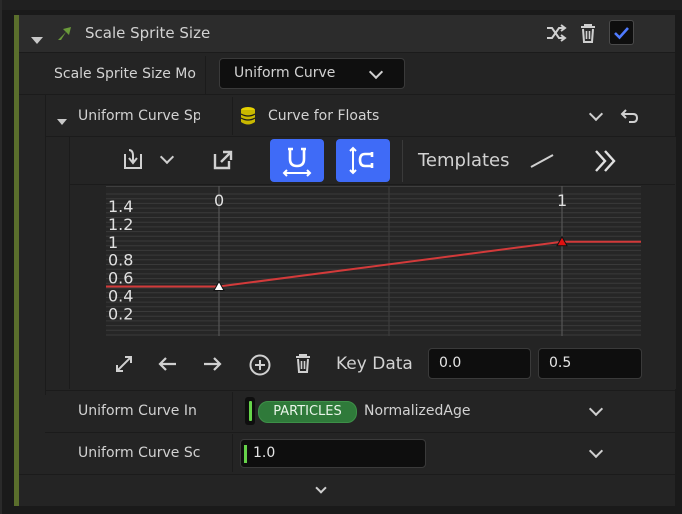  What do you see at coordinates (134, 159) in the screenshot?
I see `import-icon` at bounding box center [134, 159].